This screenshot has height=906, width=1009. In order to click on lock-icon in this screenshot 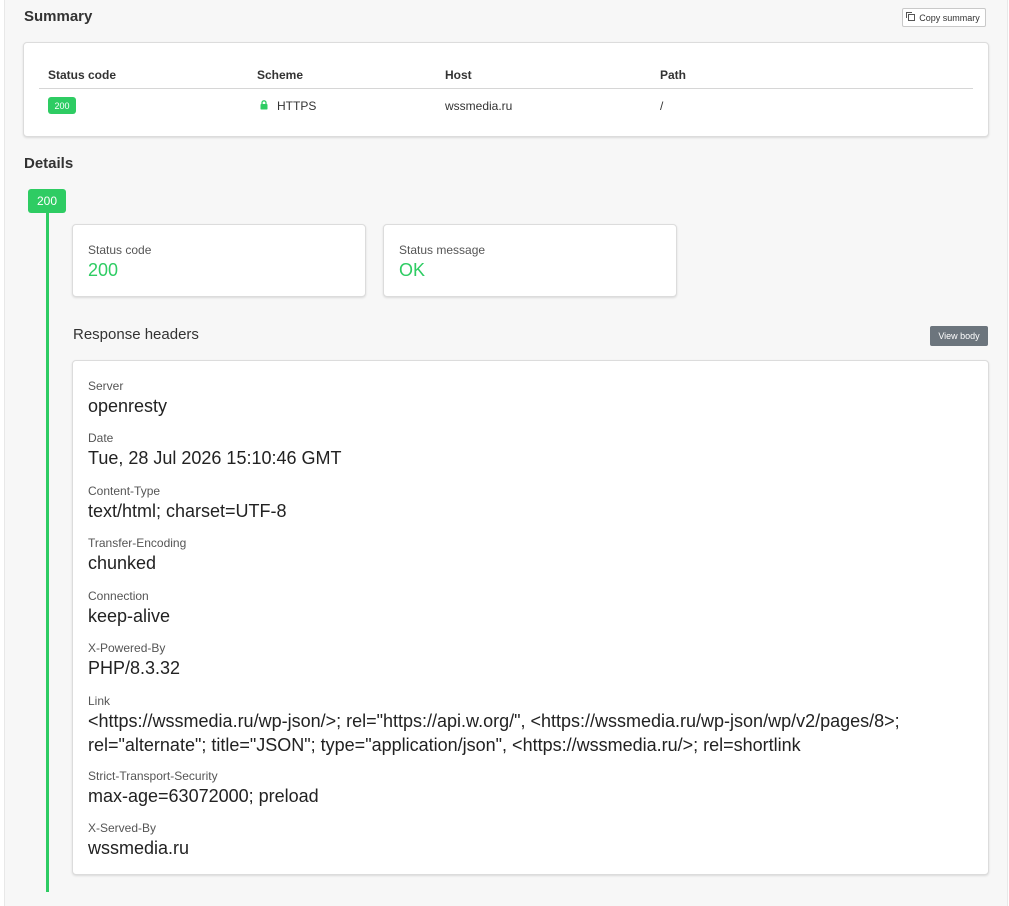, I will do `click(264, 105)`.